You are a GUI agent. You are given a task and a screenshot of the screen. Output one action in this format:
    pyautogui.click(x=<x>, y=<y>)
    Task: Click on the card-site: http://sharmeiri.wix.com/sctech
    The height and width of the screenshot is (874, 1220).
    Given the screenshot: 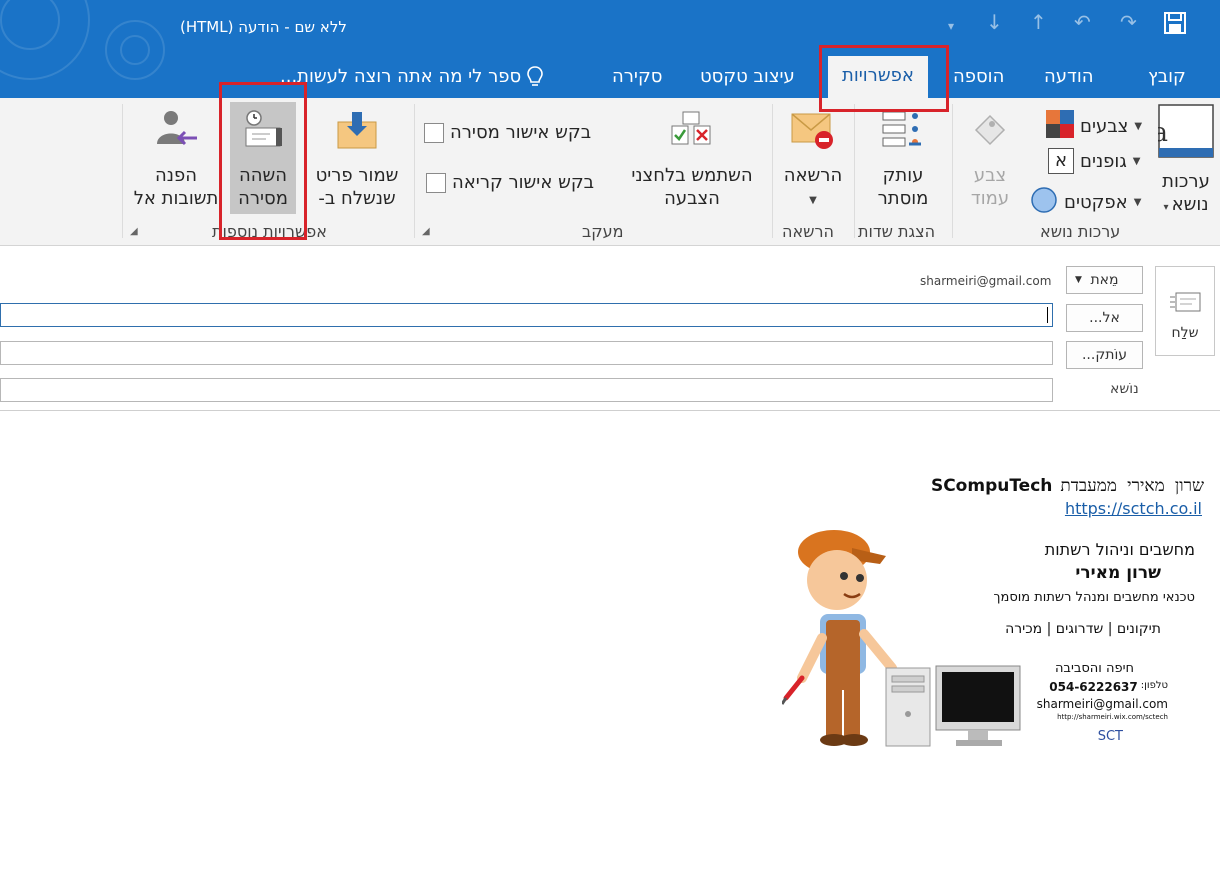 What is the action you would take?
    pyautogui.click(x=1112, y=717)
    